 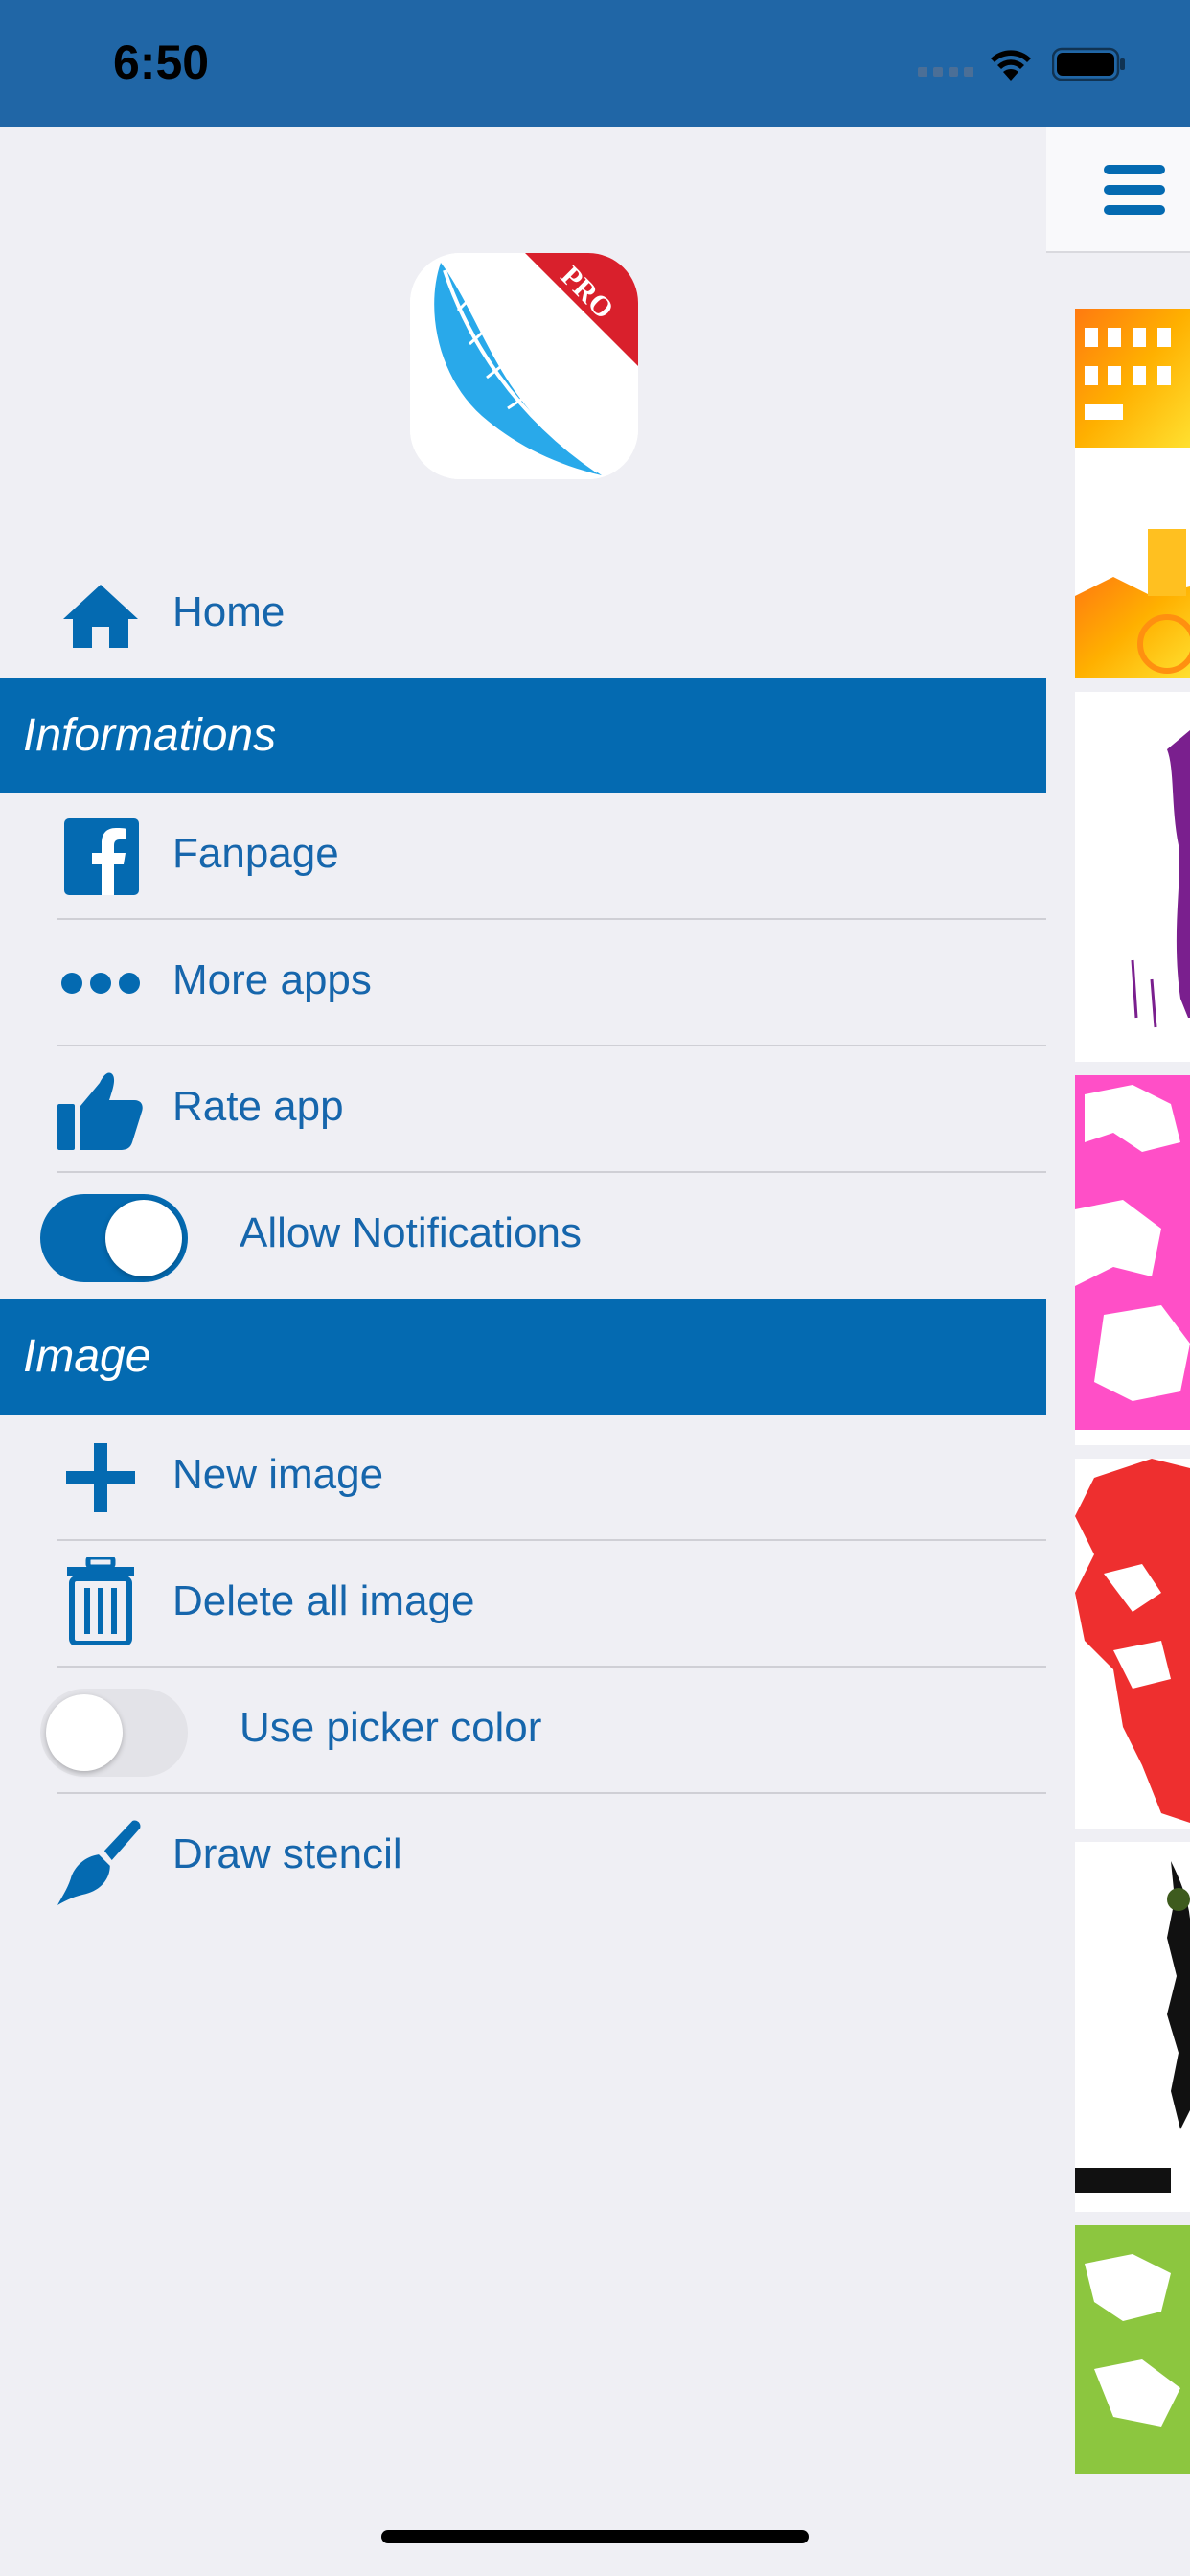 I want to click on menu-item-use-picker-color: Use picker color, so click(x=523, y=1731).